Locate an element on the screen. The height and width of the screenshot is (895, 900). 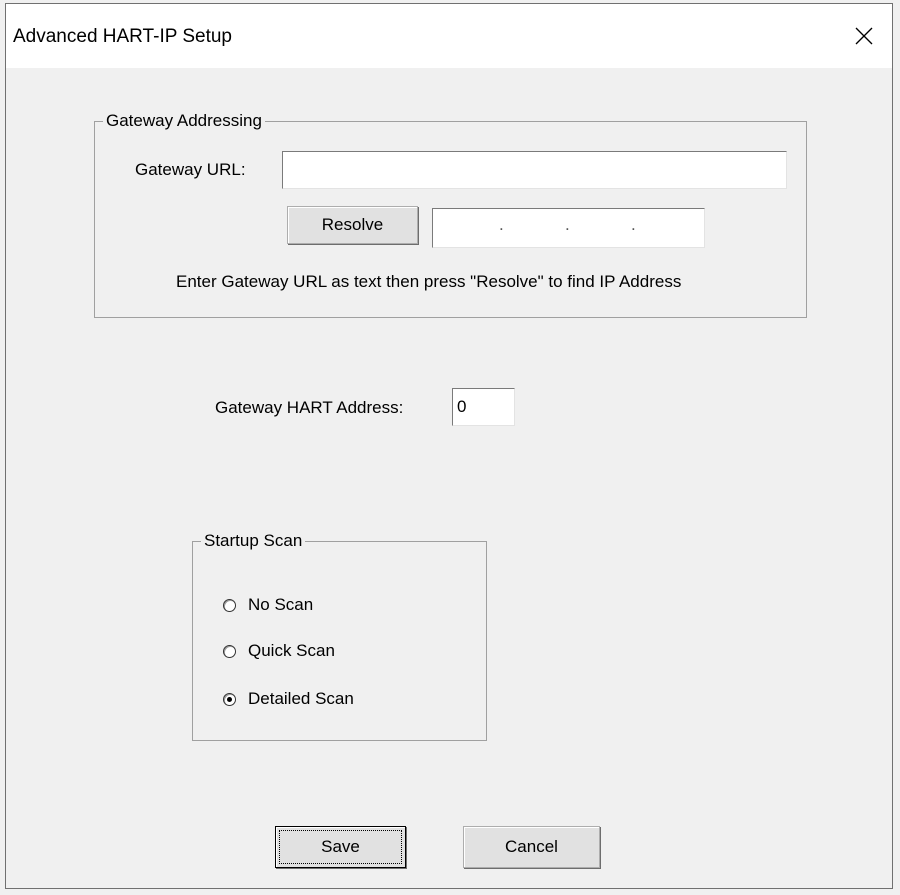
radio-label-no-scan: No Scan is located at coordinates (281, 604).